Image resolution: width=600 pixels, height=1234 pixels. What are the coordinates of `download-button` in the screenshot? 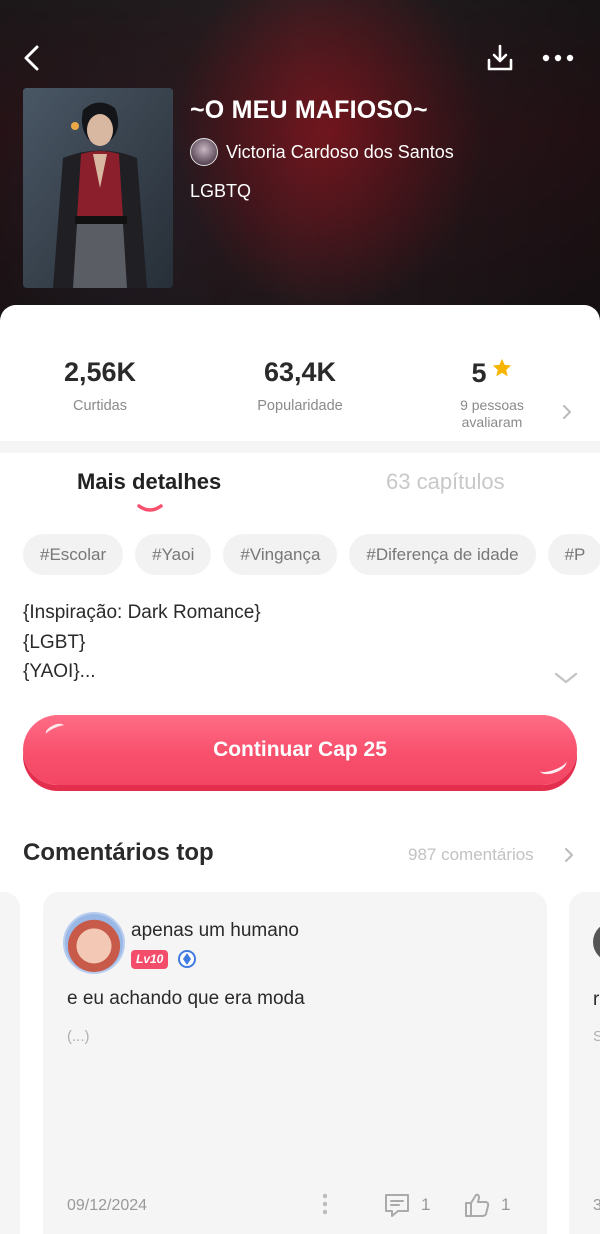 It's located at (500, 58).